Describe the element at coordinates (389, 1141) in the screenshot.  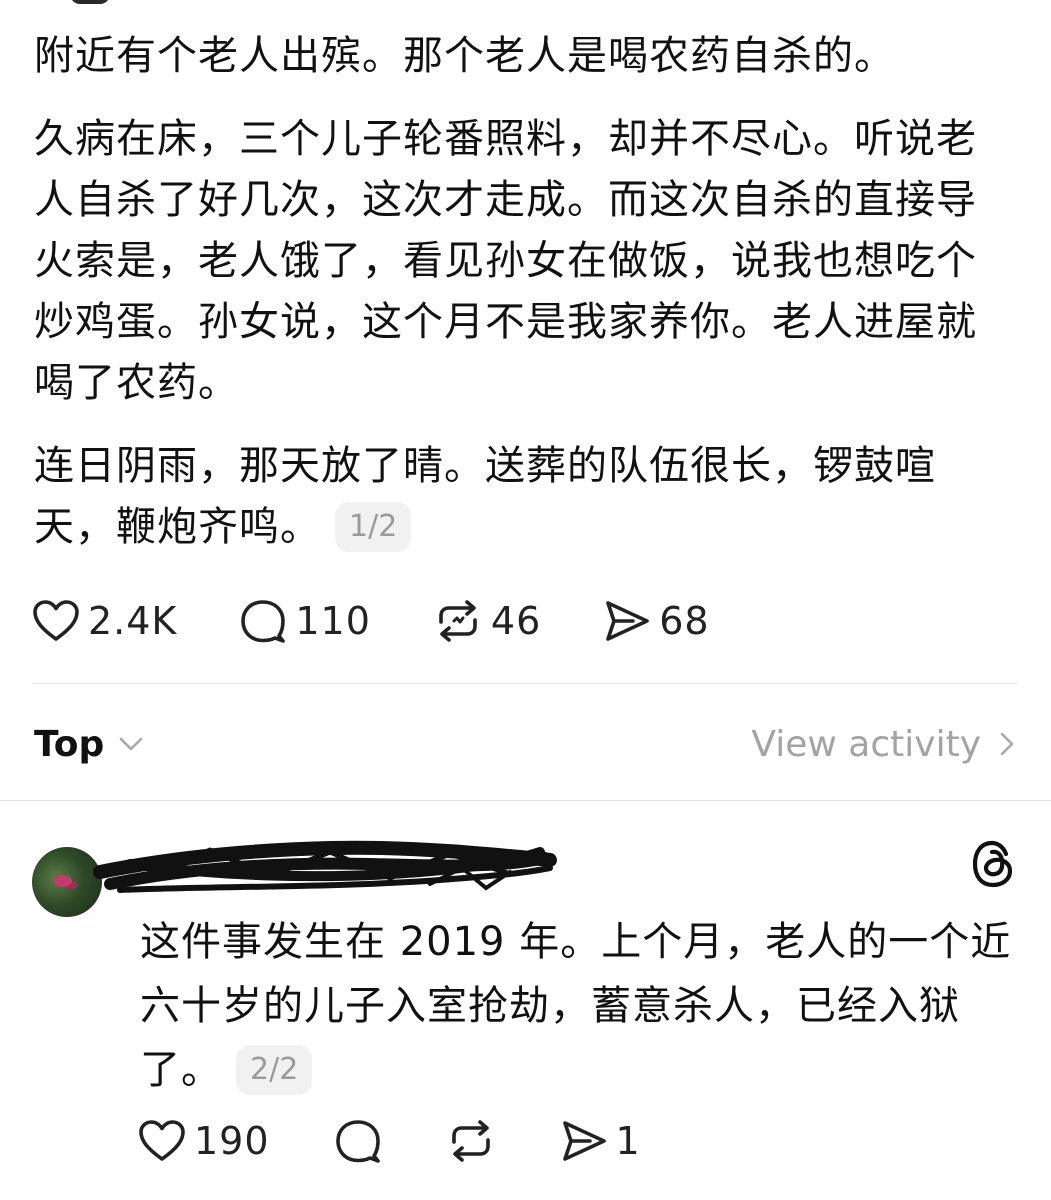
I see `reply-actions: 190 1` at that location.